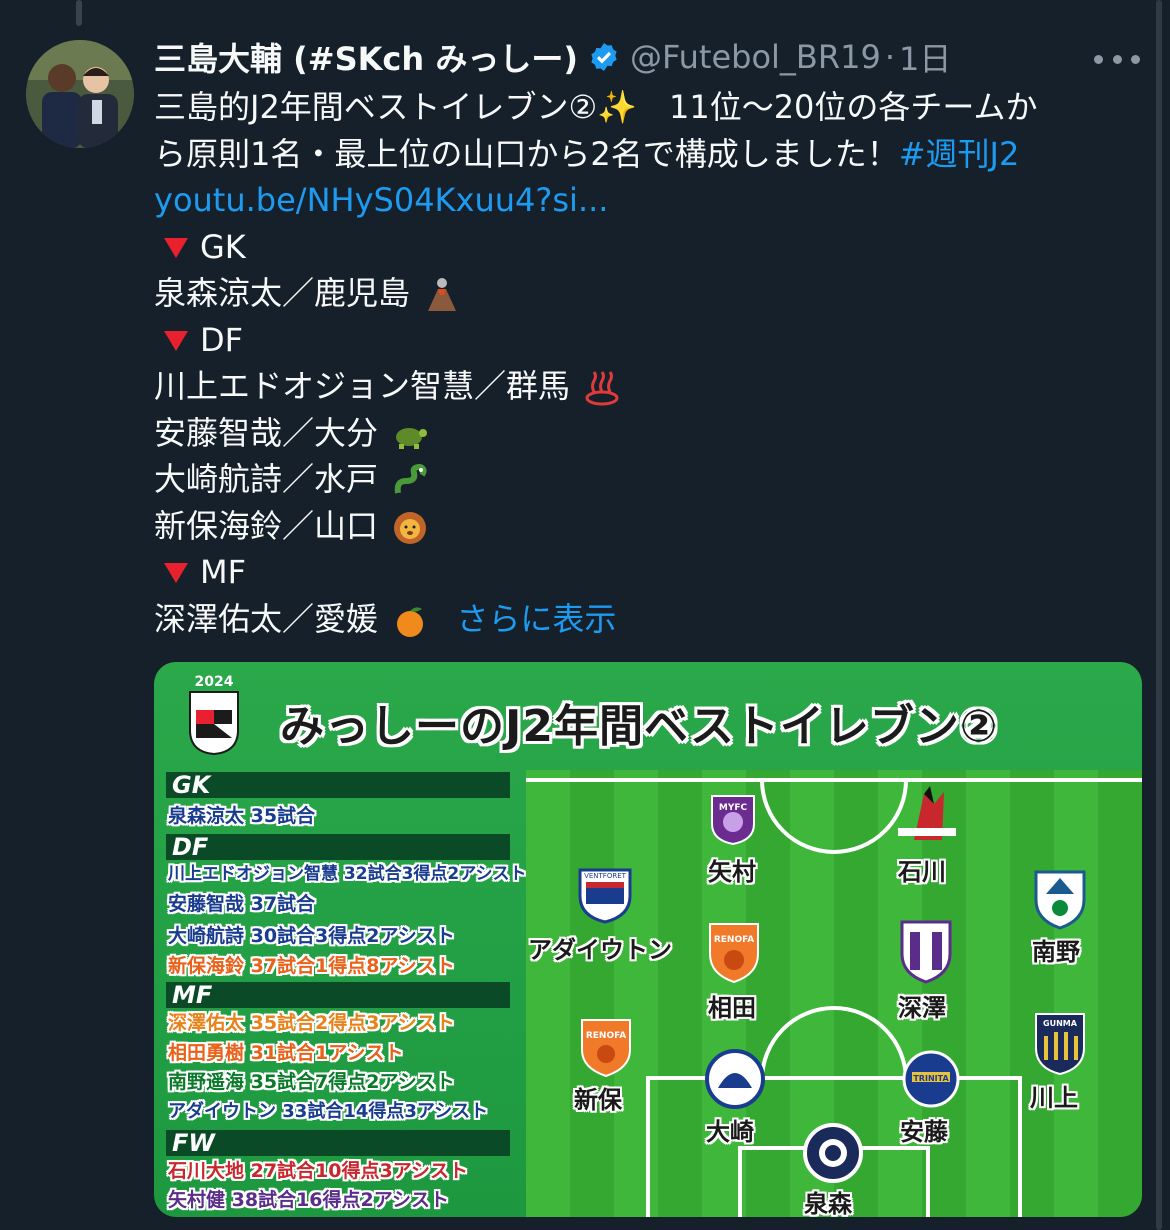 This screenshot has width=1170, height=1230. What do you see at coordinates (266, 479) in the screenshot?
I see `player-line: 大崎航詩／水戸` at bounding box center [266, 479].